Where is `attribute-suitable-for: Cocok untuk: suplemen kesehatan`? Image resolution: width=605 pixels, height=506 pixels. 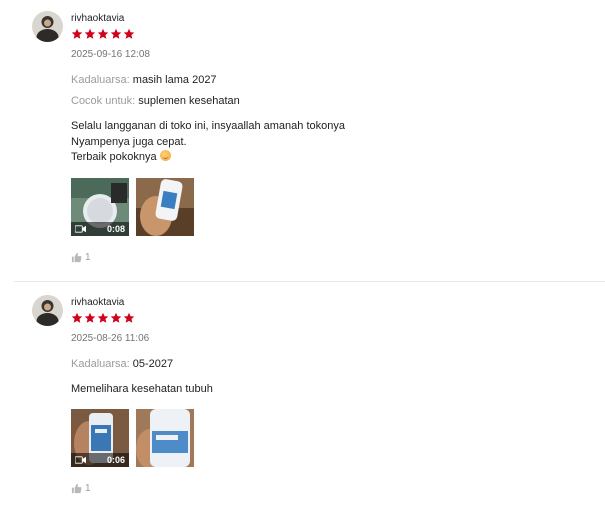
attribute-suitable-for: Cocok untuk: suplemen kesehatan is located at coordinates (155, 101).